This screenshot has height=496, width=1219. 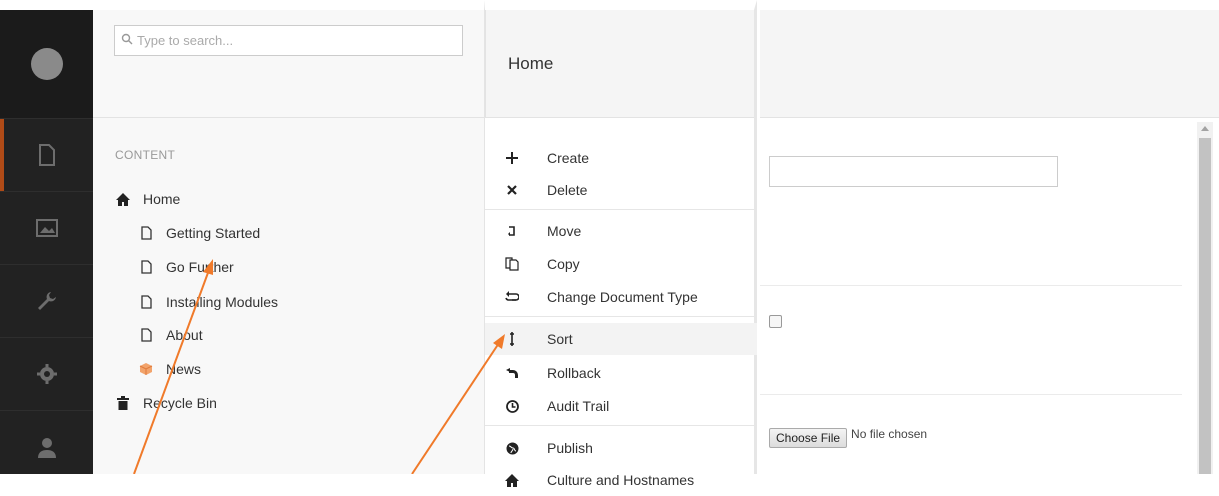 I want to click on text-field, so click(x=913, y=171).